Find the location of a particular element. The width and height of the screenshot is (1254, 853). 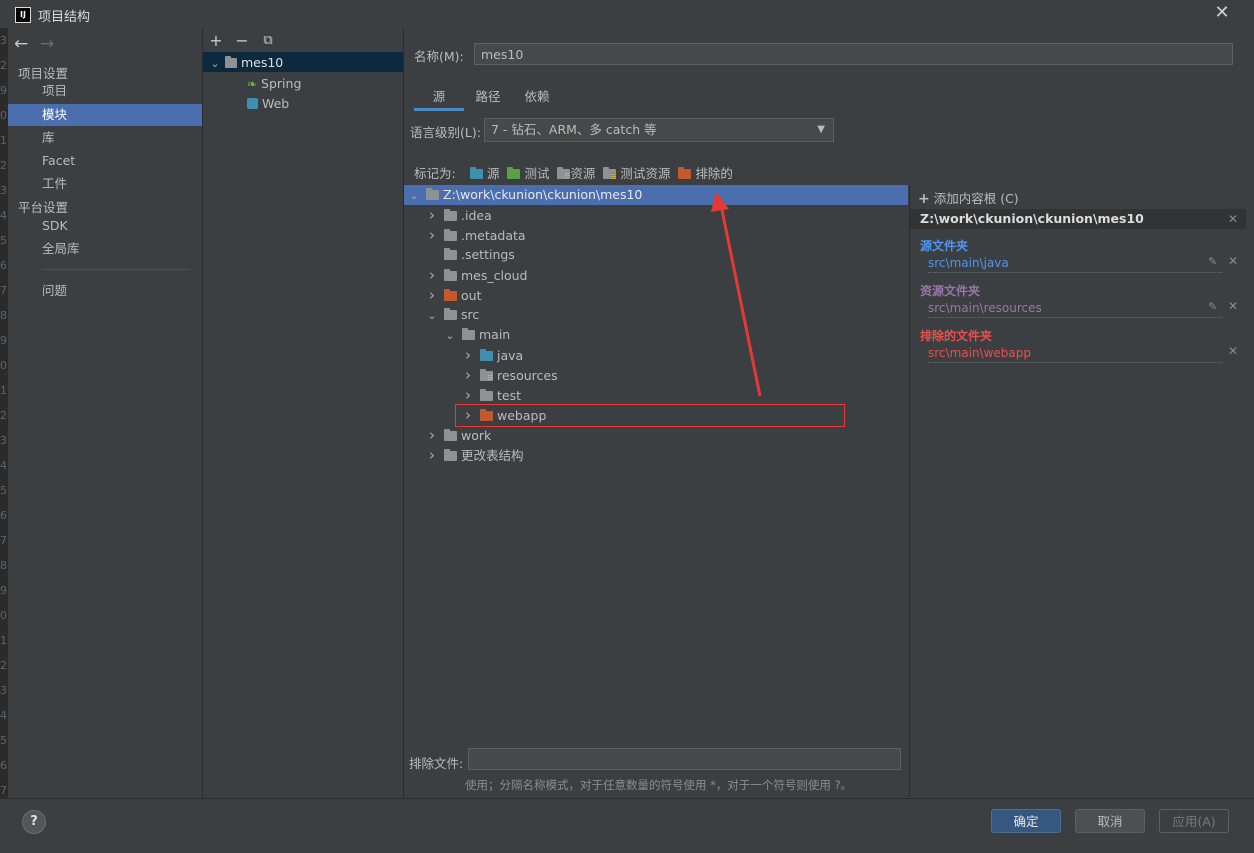

dialog-button-bar: ? 确定 取消 应用(A) is located at coordinates (627, 825).